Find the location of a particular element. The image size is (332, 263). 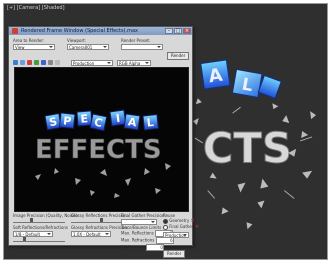

app-logo-icon is located at coordinates (15, 31).